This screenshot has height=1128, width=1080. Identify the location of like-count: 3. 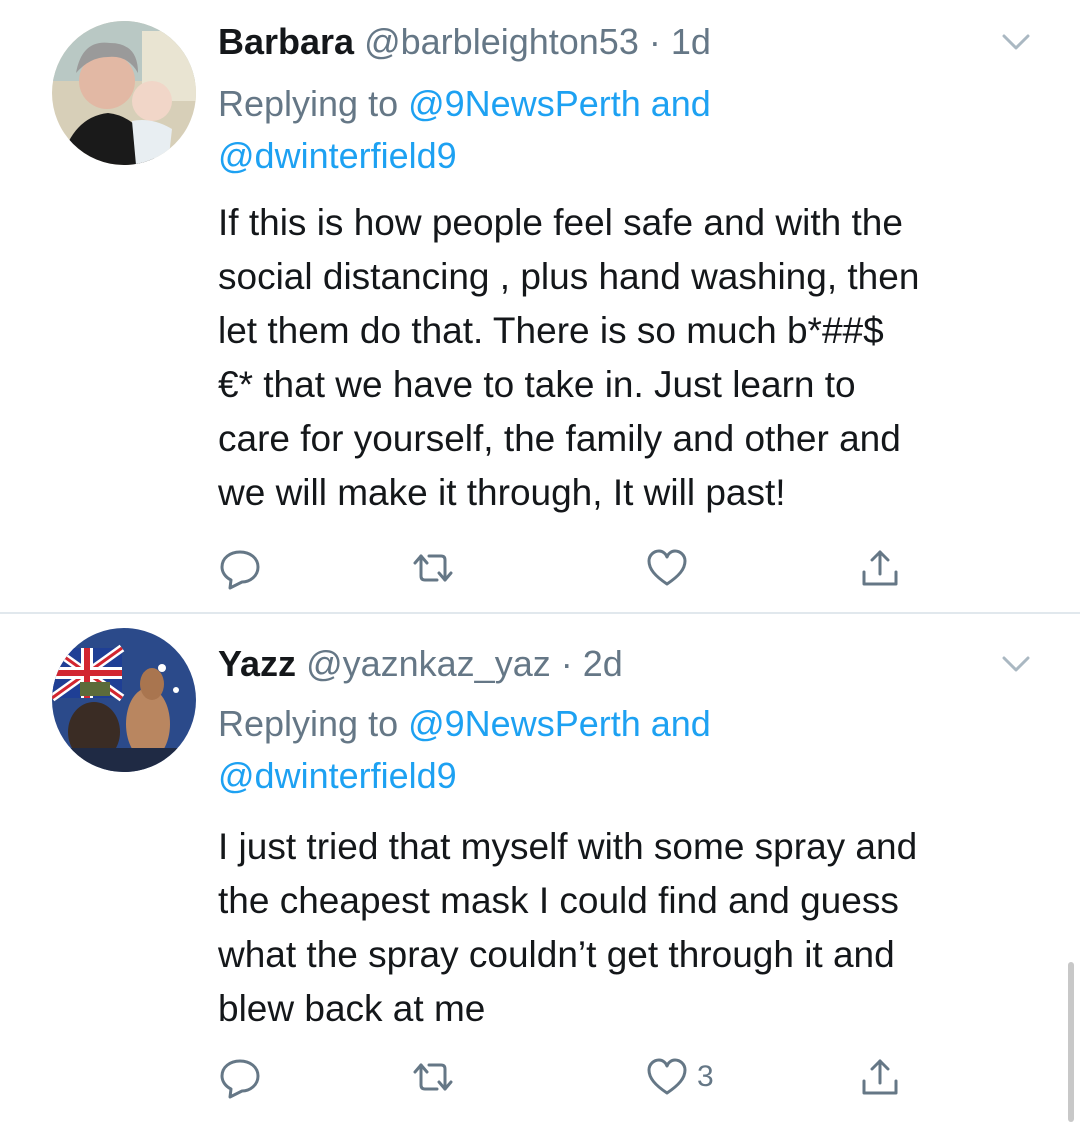
(705, 1076).